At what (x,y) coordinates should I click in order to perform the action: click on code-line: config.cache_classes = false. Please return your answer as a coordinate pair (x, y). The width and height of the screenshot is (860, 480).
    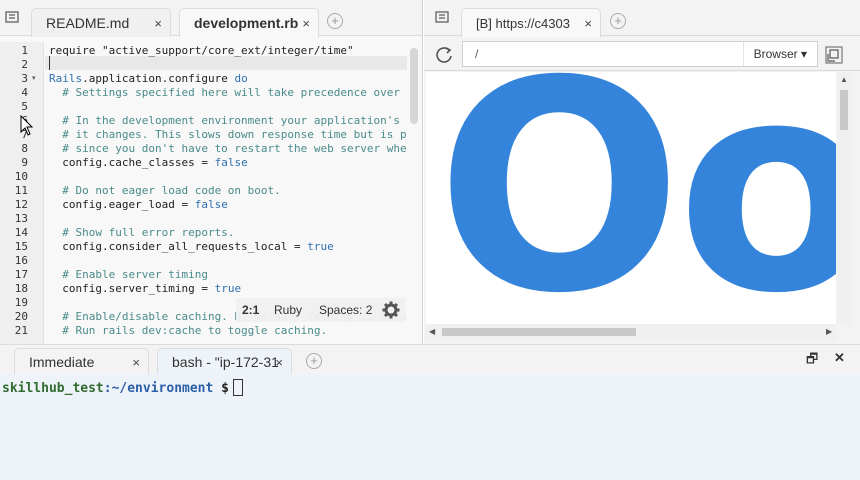
    Looking at the image, I should click on (148, 163).